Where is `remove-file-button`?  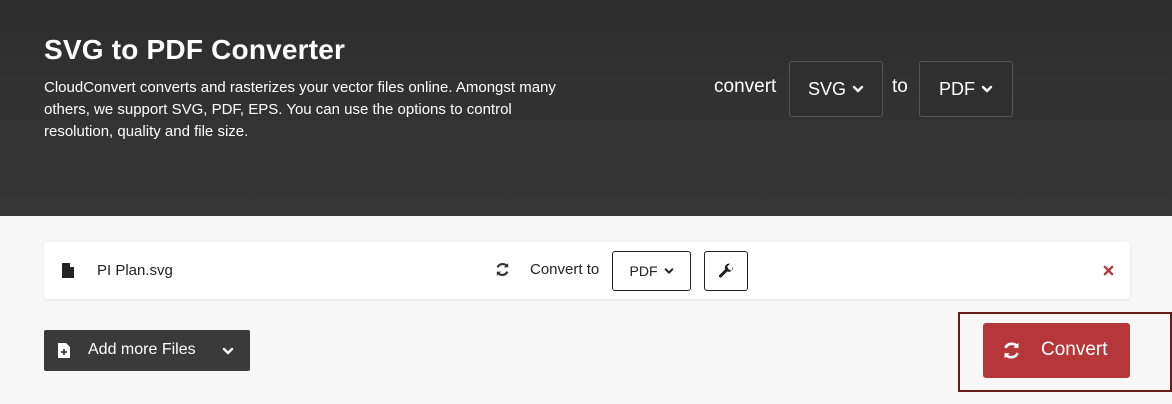
remove-file-button is located at coordinates (1108, 270).